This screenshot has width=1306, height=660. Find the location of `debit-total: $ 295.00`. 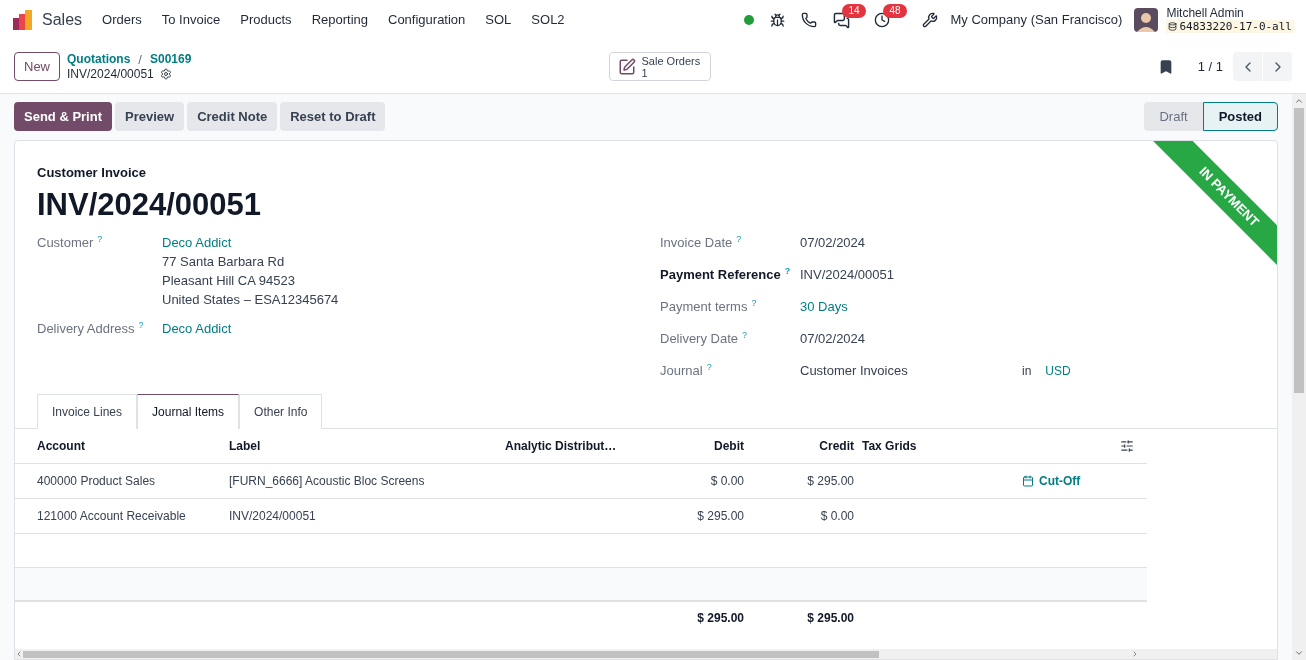

debit-total: $ 295.00 is located at coordinates (720, 618).